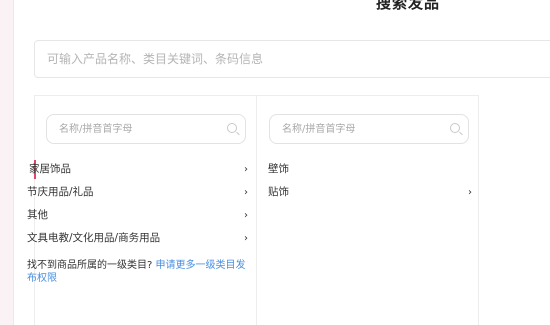 This screenshot has height=325, width=550. Describe the element at coordinates (90, 265) in the screenshot. I see `notice-text: 找不到商品所属的一级类目?` at that location.